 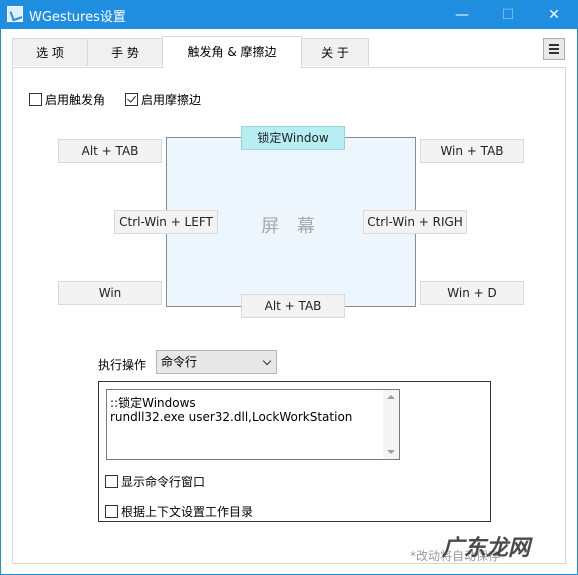 What do you see at coordinates (166, 222) in the screenshot?
I see `left-edge-button: Ctrl-Win + LEFT` at bounding box center [166, 222].